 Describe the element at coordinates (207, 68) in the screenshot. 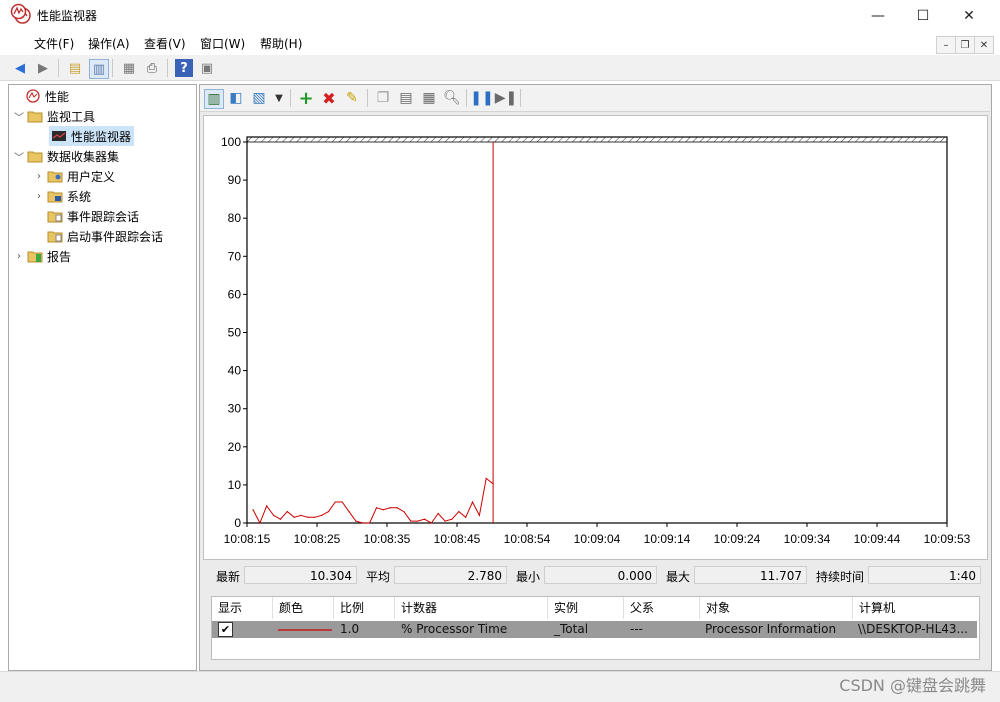

I see `properties-icon: ▣` at that location.